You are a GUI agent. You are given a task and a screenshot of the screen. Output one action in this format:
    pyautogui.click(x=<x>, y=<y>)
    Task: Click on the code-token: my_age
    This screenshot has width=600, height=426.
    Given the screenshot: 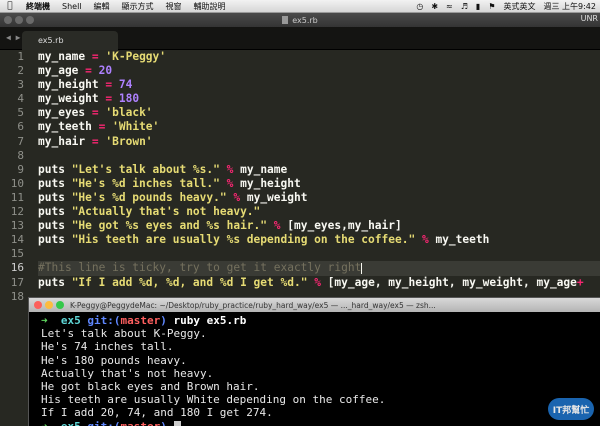 What is the action you would take?
    pyautogui.click(x=62, y=71)
    